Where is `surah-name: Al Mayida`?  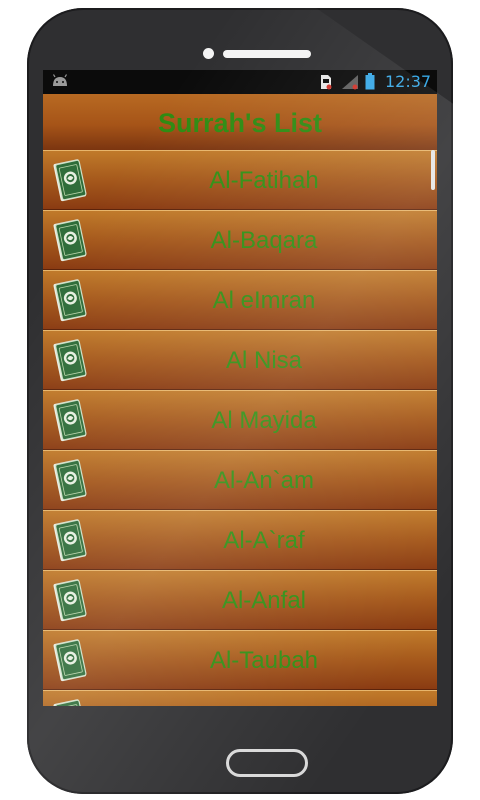
surah-name: Al Mayida is located at coordinates (264, 420).